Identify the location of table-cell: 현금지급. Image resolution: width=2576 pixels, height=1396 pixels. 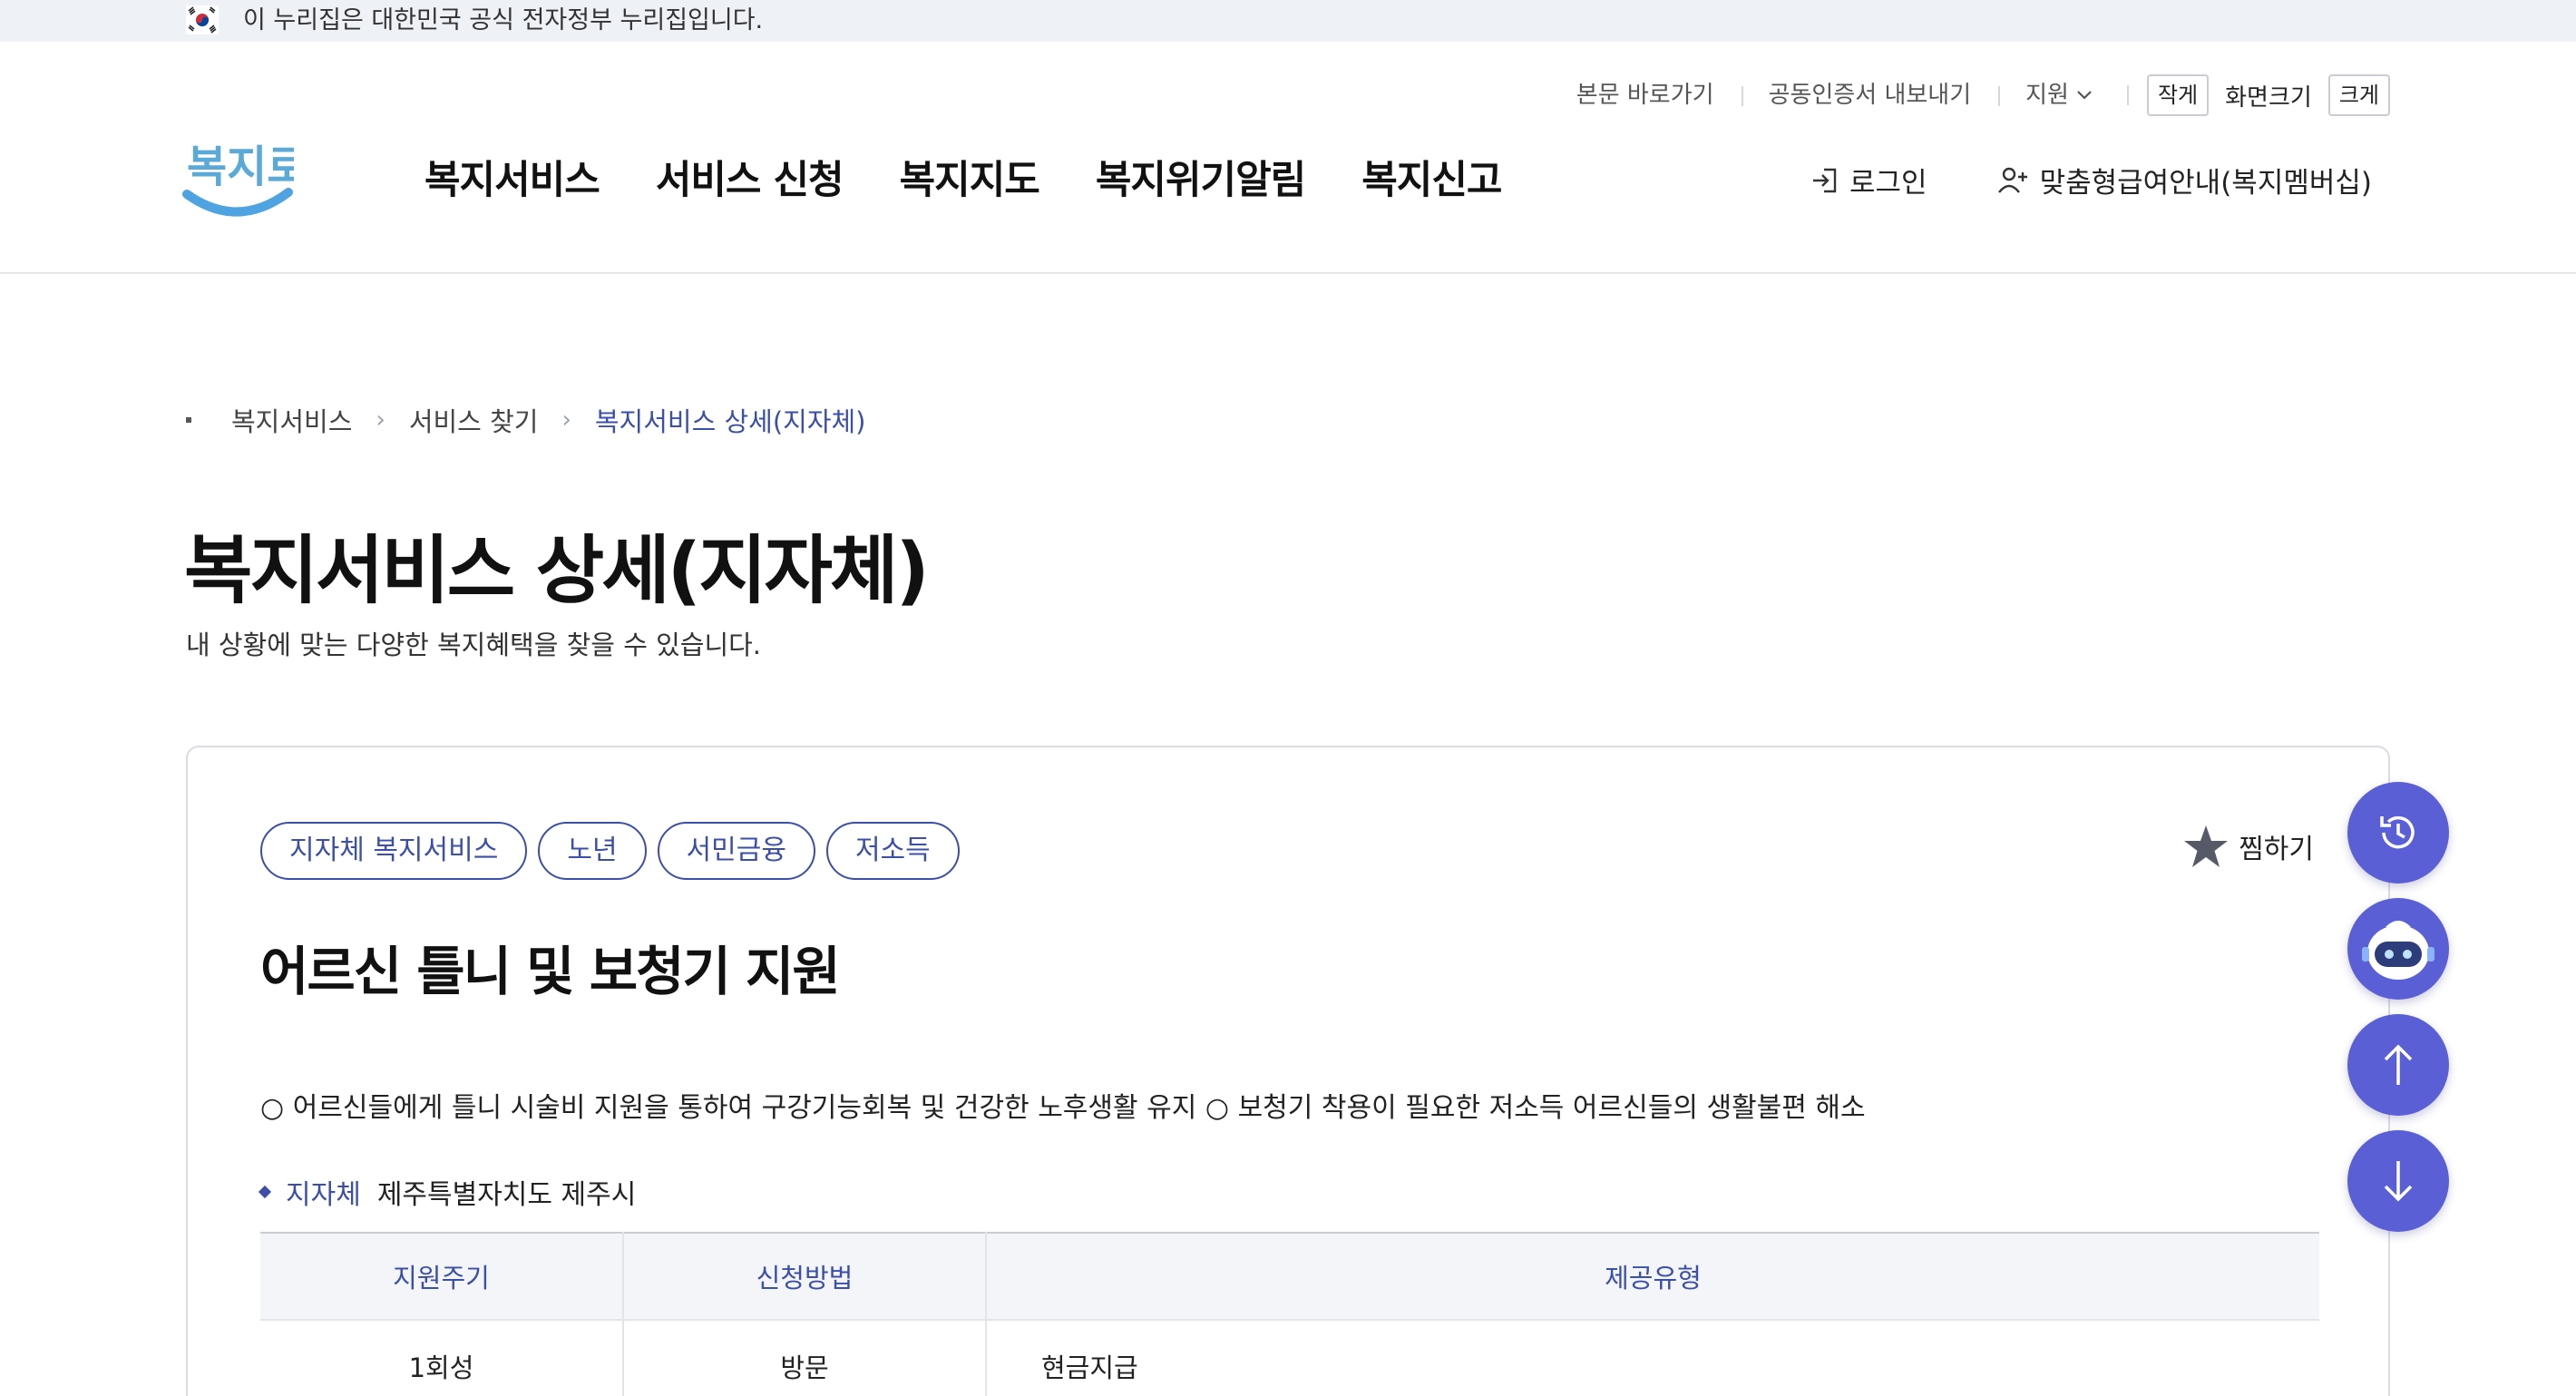
(1652, 1358).